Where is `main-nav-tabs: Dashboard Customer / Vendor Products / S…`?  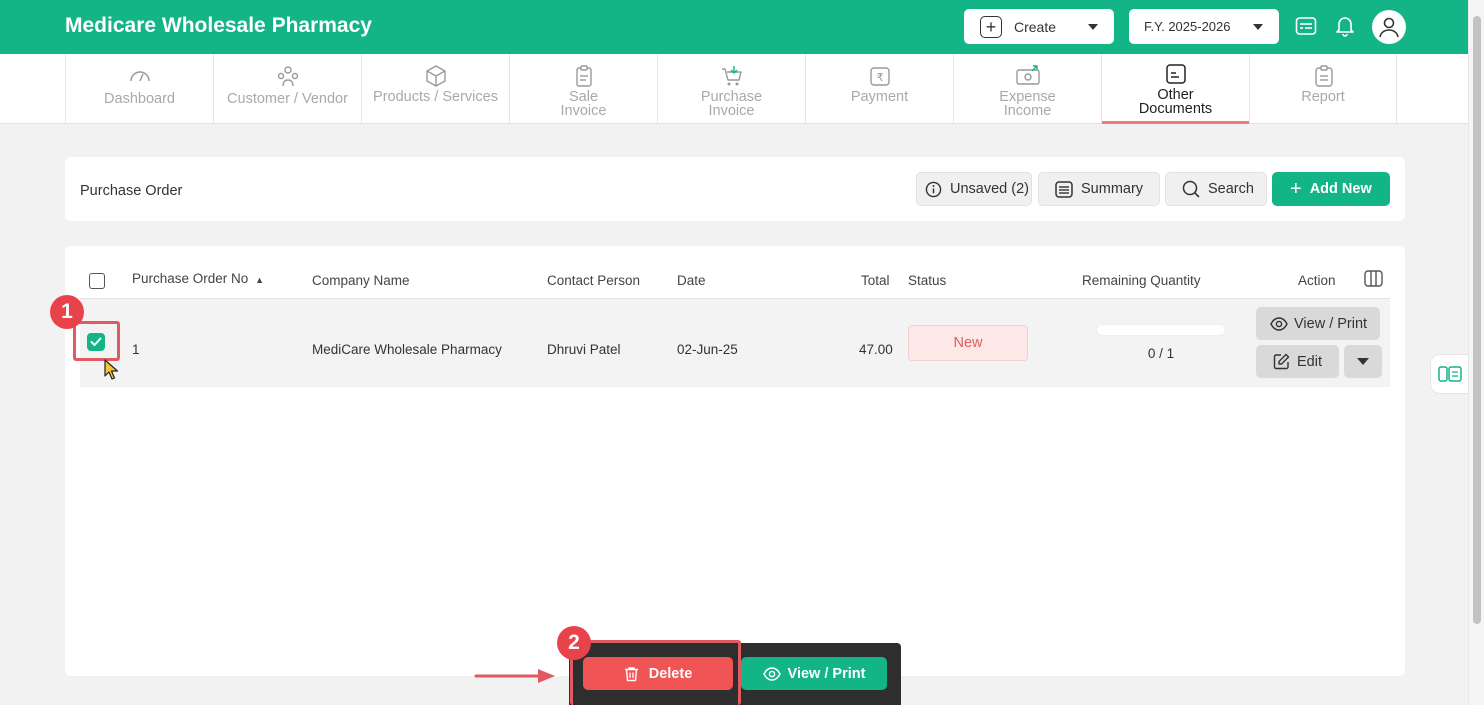
main-nav-tabs: Dashboard Customer / Vendor Products / S… is located at coordinates (734, 89).